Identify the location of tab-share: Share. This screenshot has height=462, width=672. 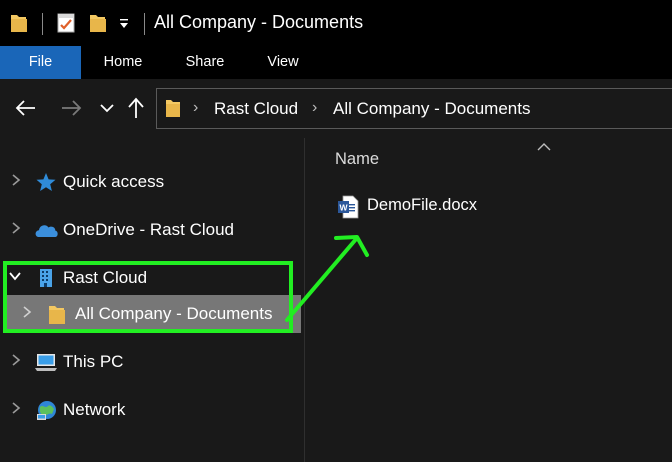
(205, 62).